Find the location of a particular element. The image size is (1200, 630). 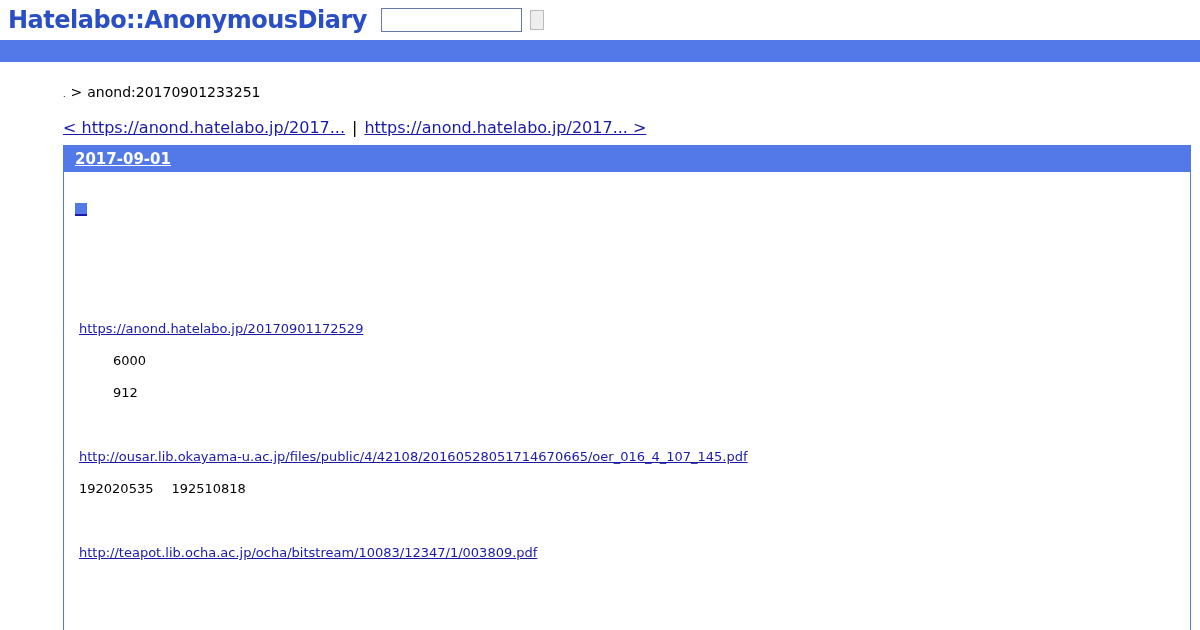

entry-anchor-icon is located at coordinates (81, 209).